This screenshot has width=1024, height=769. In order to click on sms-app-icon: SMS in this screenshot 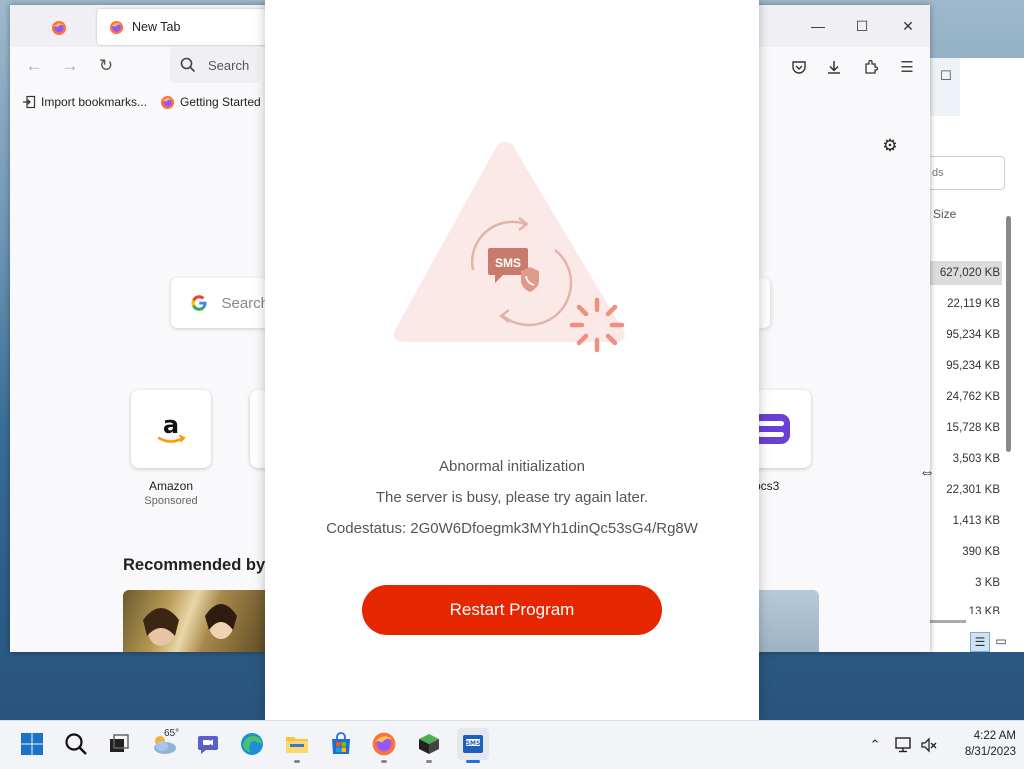, I will do `click(473, 744)`.